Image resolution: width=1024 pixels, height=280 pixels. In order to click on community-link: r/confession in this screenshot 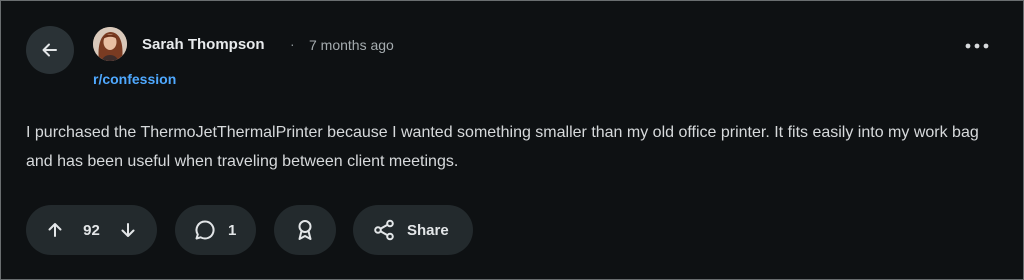, I will do `click(134, 79)`.